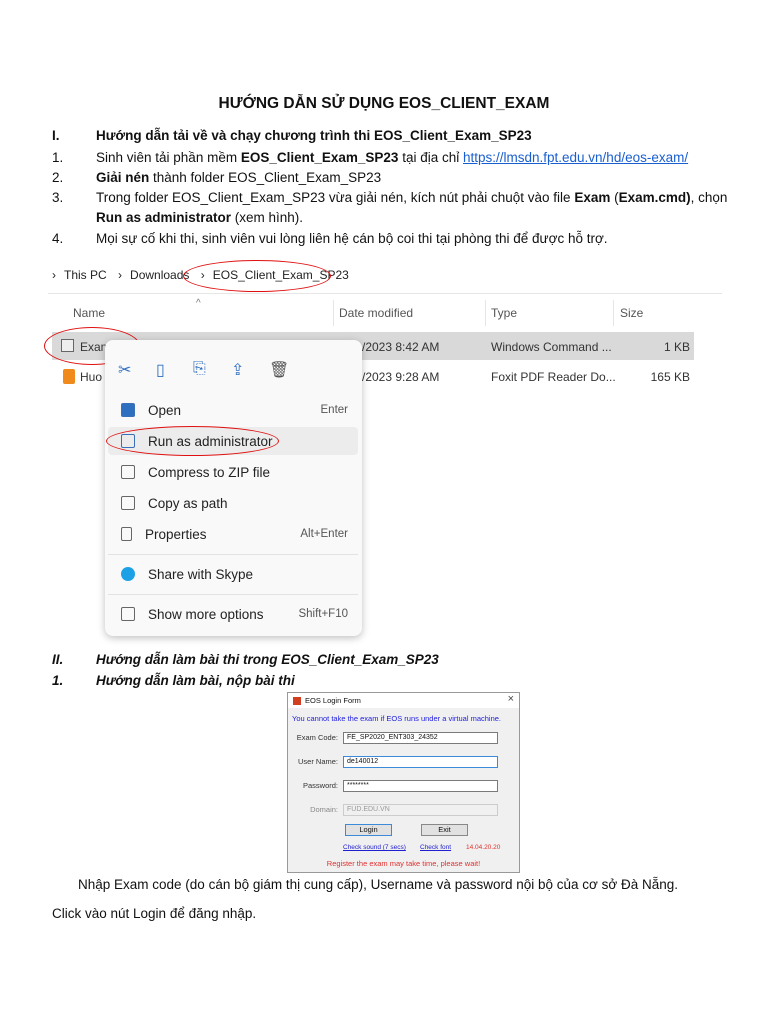 The width and height of the screenshot is (768, 1024). Describe the element at coordinates (333, 700) in the screenshot. I see `window-title: EOS Login Form` at that location.